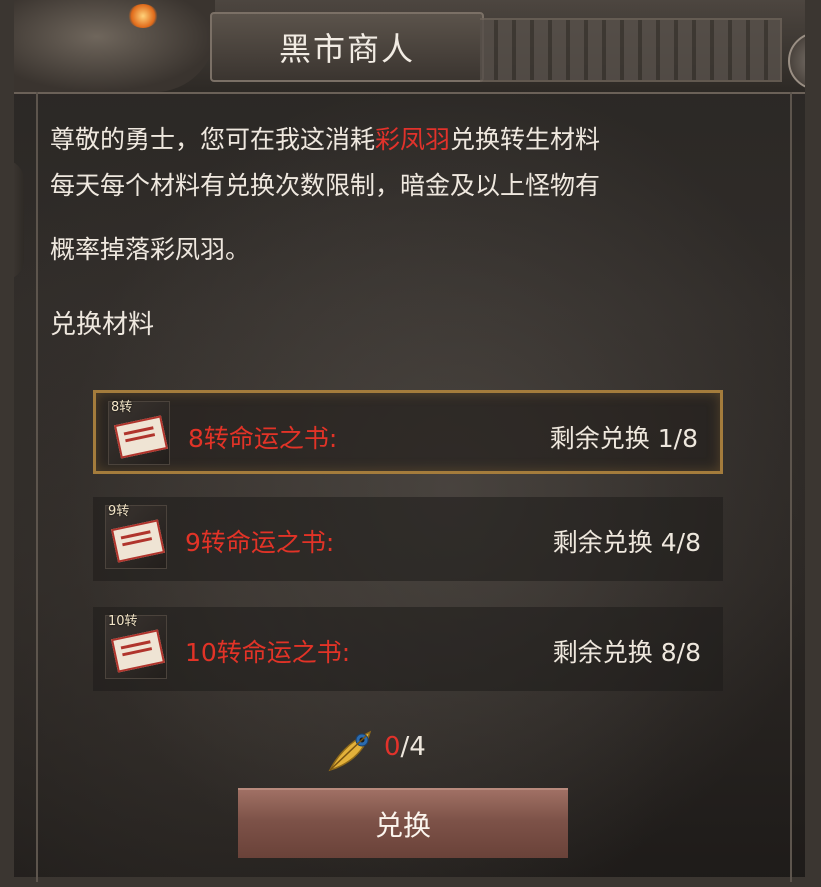 This screenshot has width=821, height=887. Describe the element at coordinates (143, 16) in the screenshot. I see `flame-icon` at that location.